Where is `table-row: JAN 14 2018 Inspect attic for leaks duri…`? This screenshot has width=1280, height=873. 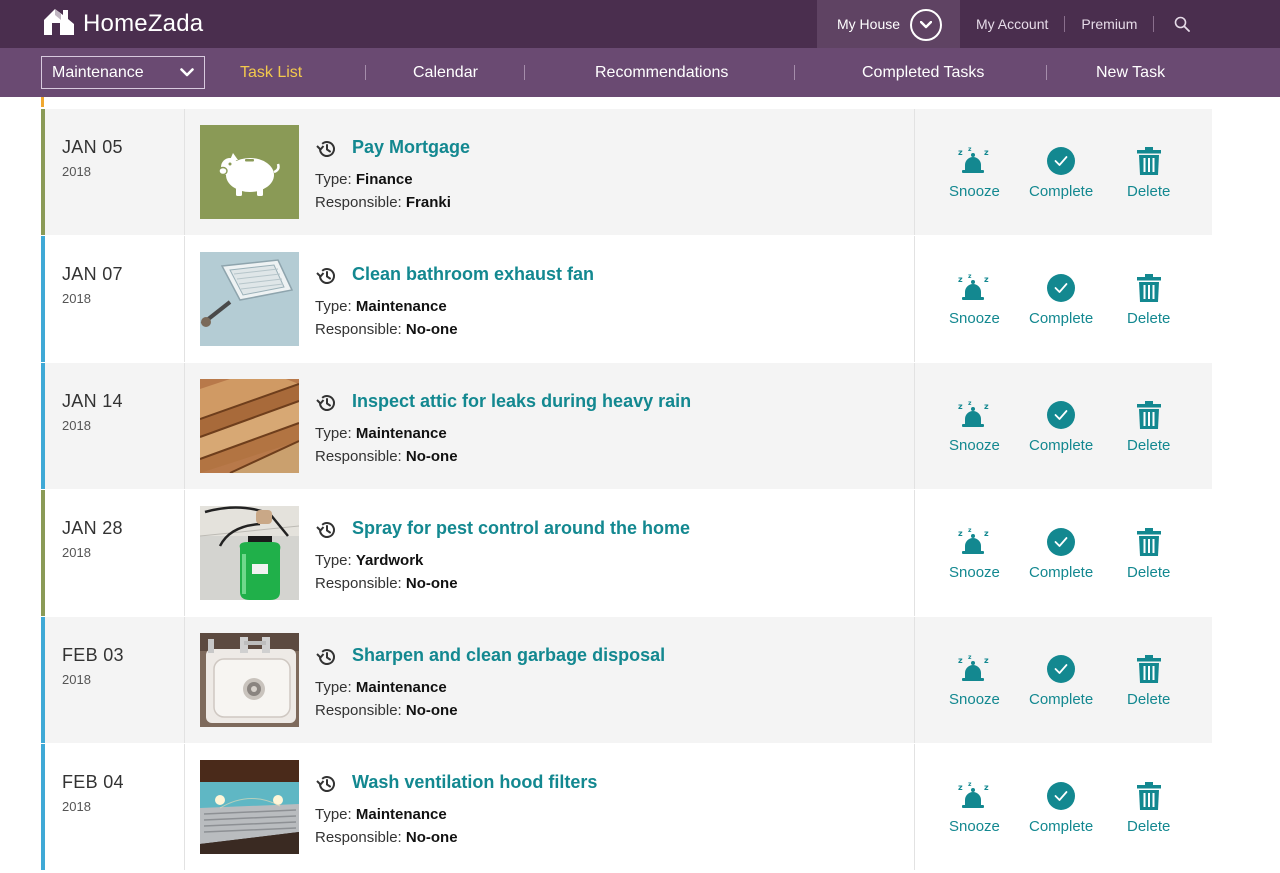 table-row: JAN 14 2018 Inspect attic for leaks duri… is located at coordinates (626, 426).